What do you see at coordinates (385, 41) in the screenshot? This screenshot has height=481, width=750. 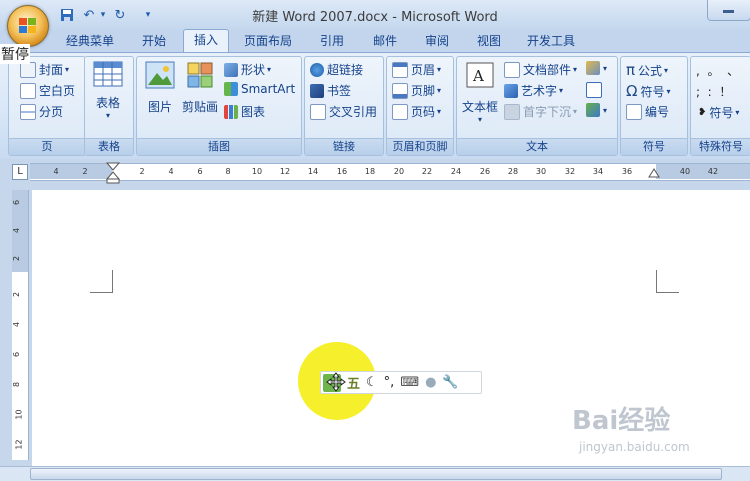 I see `tab-mailings: 邮件` at bounding box center [385, 41].